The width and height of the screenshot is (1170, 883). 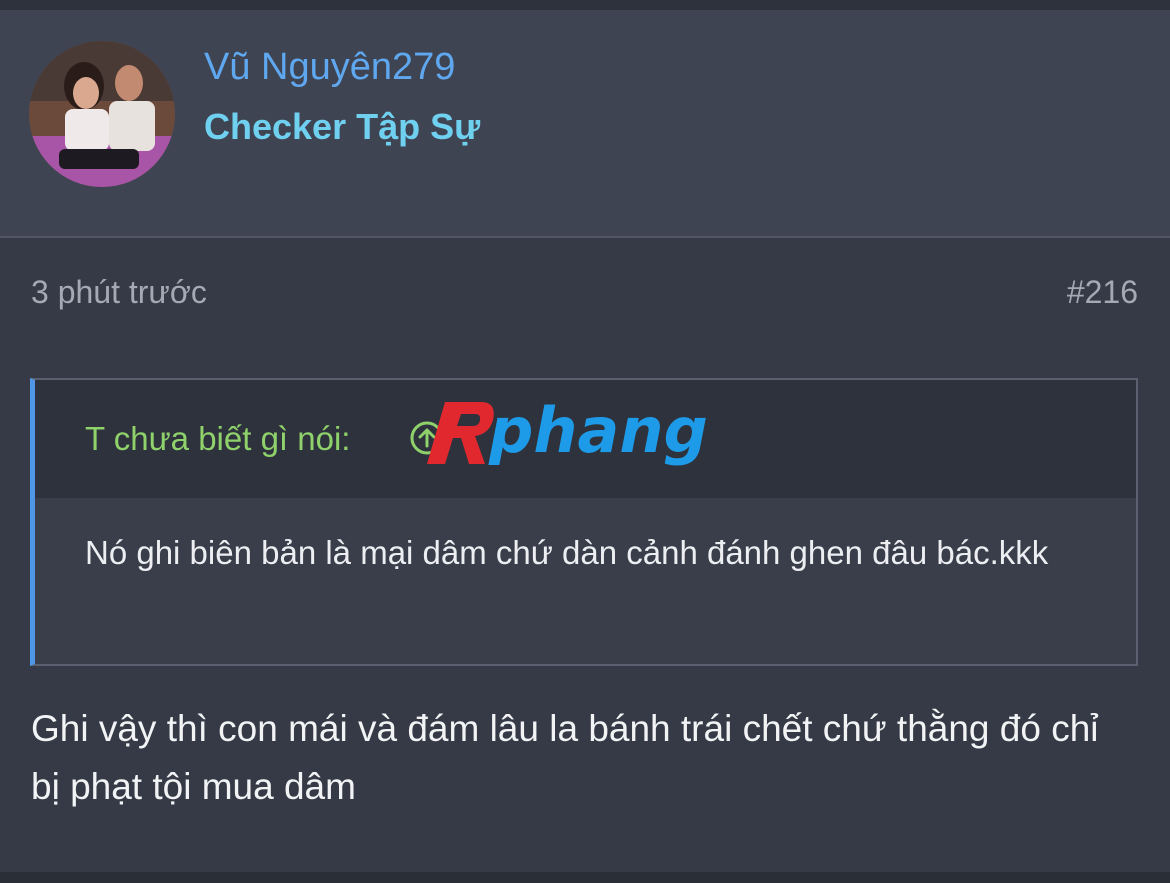 I want to click on post-number-link: #216, so click(x=1102, y=292).